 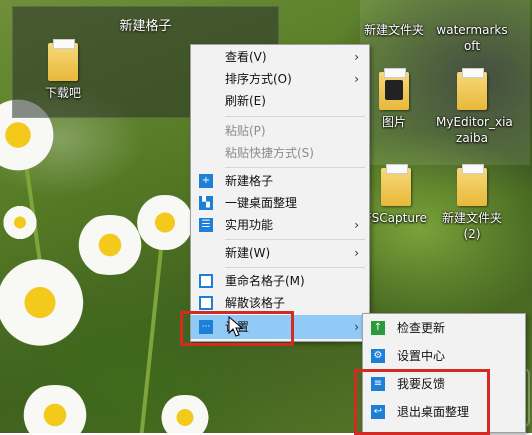 What do you see at coordinates (206, 327) in the screenshot?
I see `more-icon: ···` at bounding box center [206, 327].